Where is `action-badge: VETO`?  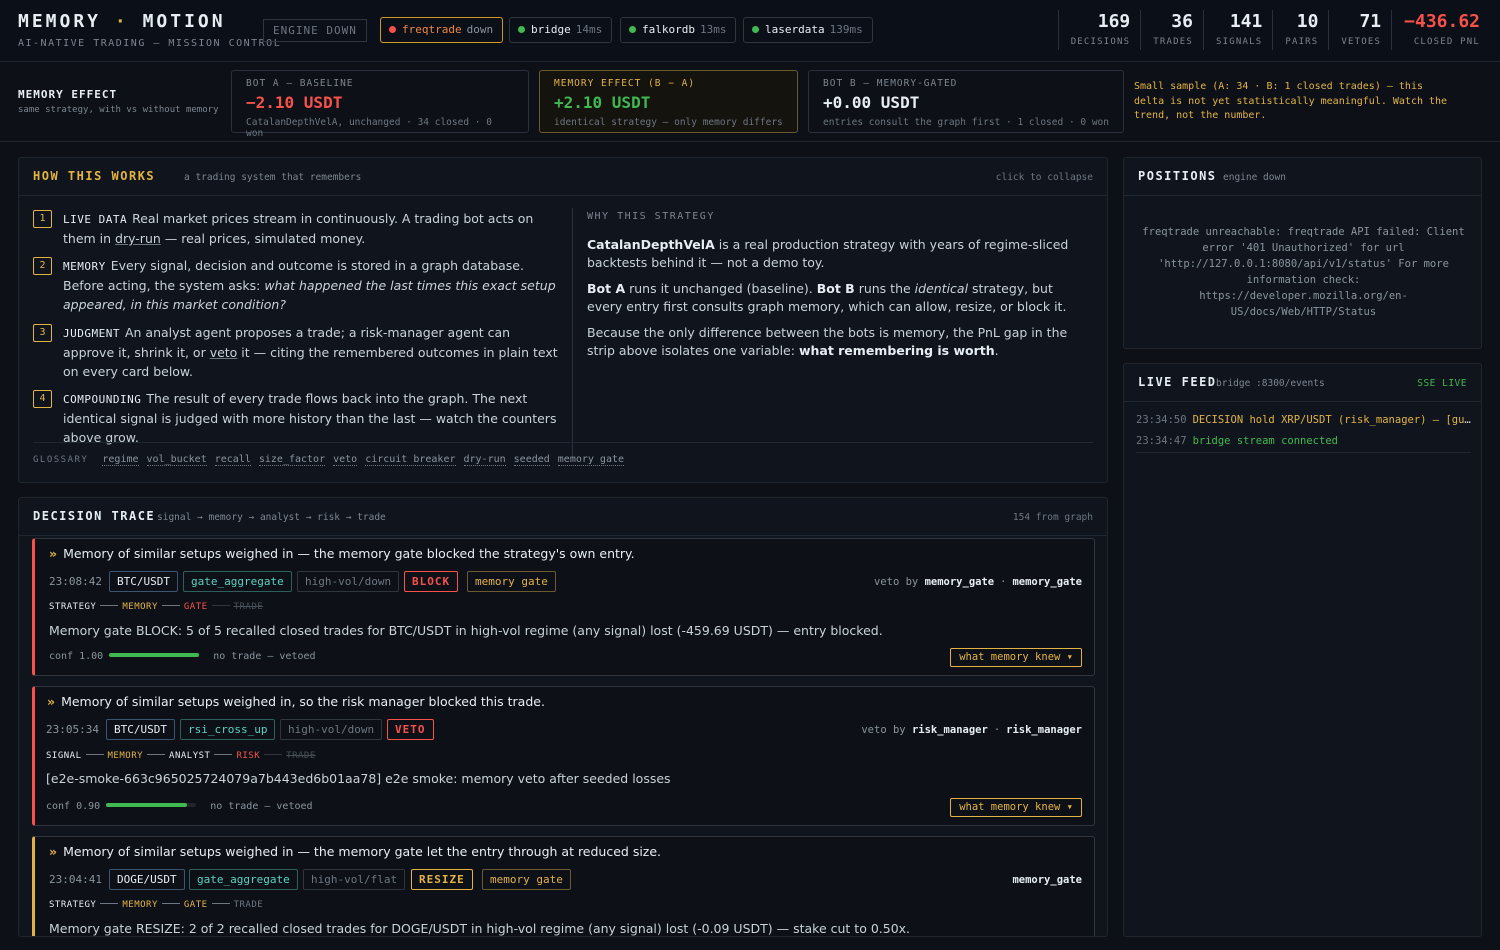
action-badge: VETO is located at coordinates (410, 729).